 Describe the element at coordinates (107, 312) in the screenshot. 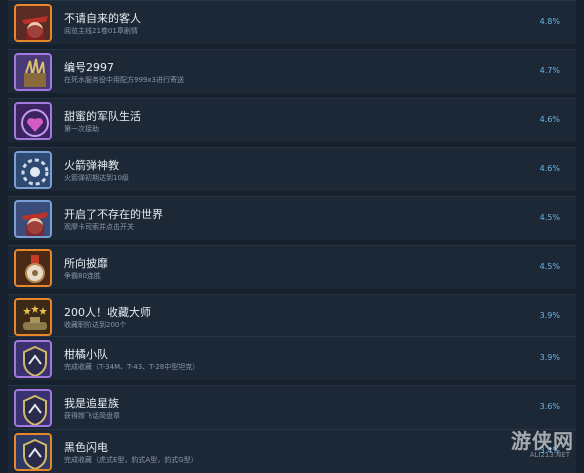

I see `achievement-title: 200人！收藏大师` at that location.